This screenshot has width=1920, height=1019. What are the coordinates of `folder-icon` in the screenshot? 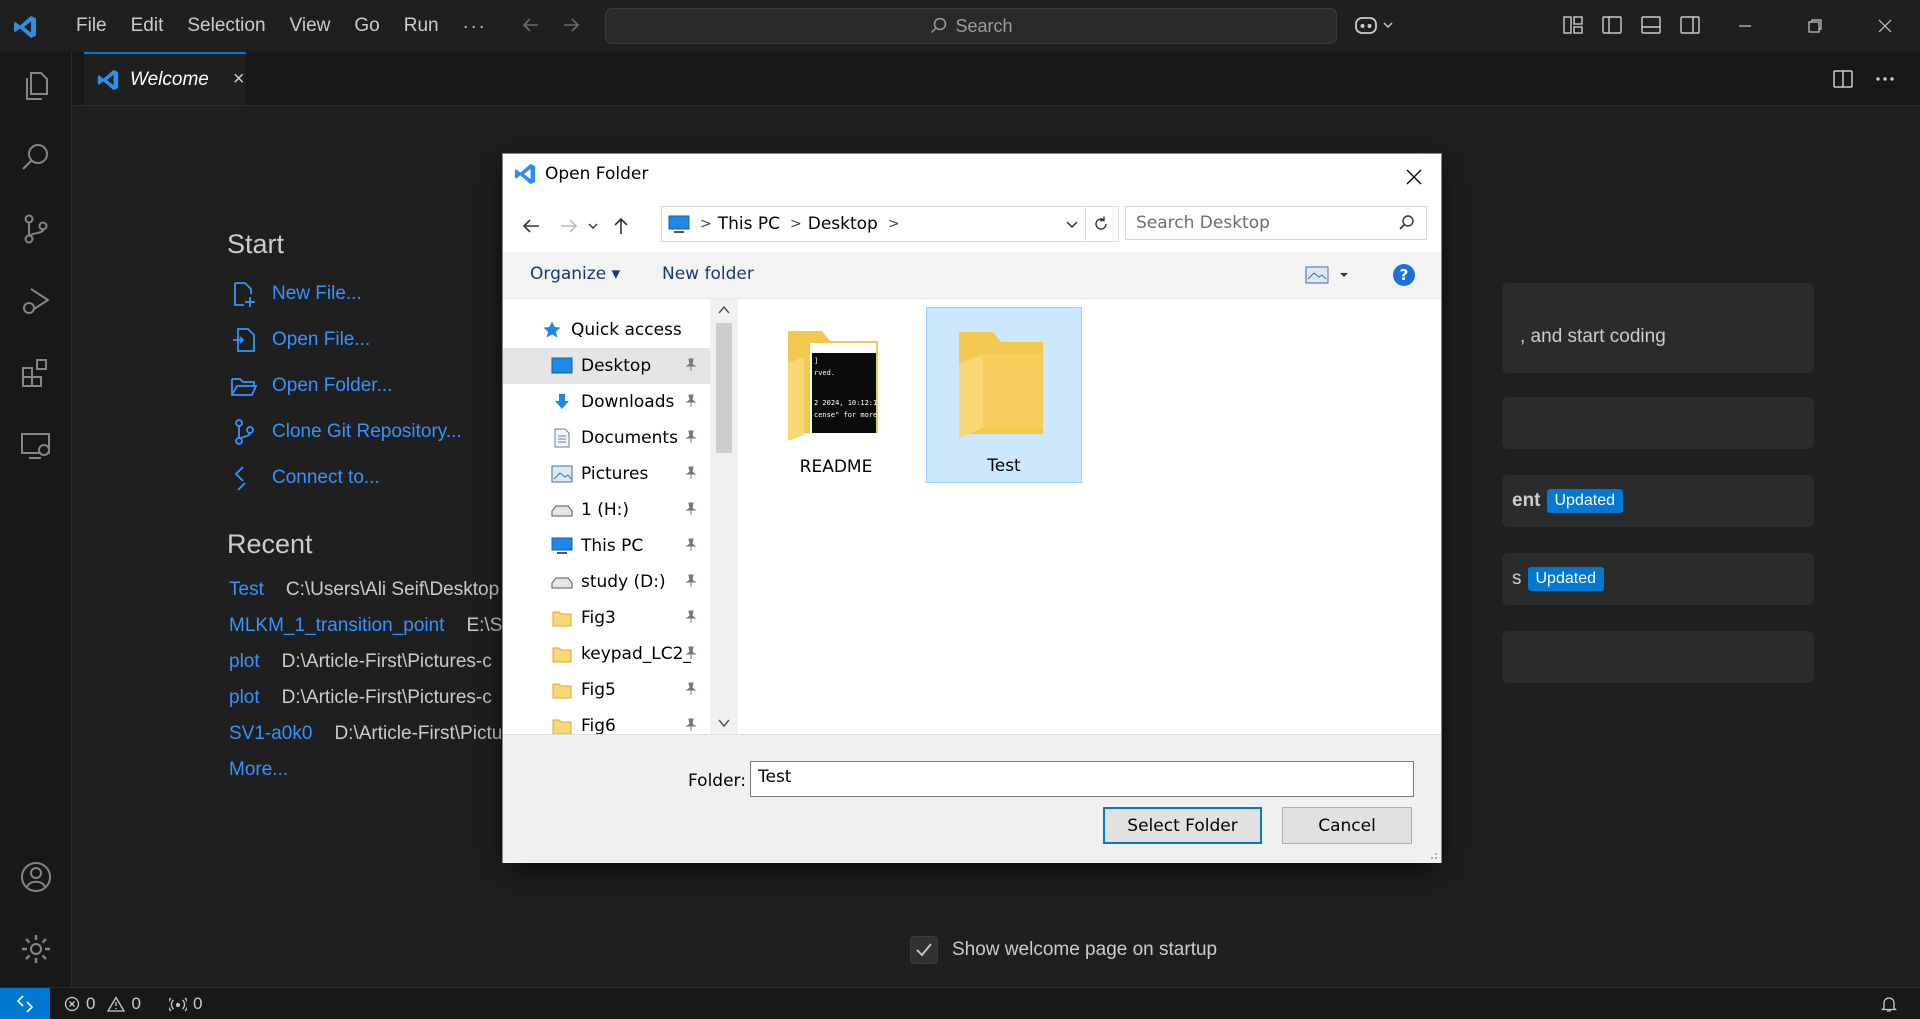 It's located at (562, 654).